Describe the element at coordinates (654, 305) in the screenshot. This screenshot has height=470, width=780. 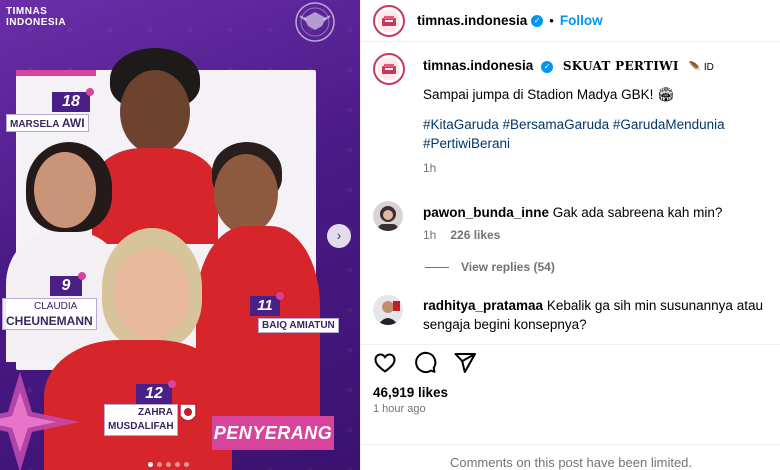
I see `comment-text: Kebalik ga sih min susunannya atau` at that location.